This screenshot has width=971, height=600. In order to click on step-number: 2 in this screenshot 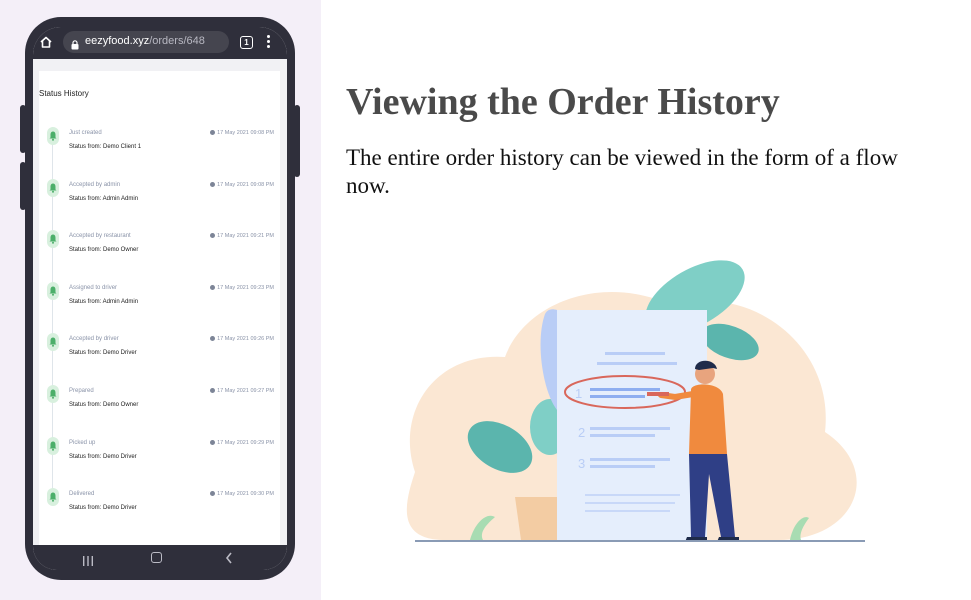, I will do `click(581, 432)`.